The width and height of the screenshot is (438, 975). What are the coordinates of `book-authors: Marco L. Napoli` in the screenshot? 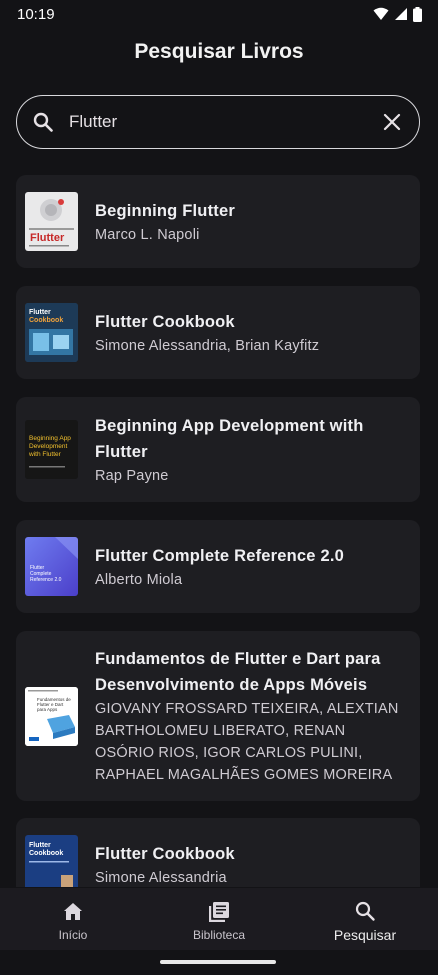 It's located at (147, 234).